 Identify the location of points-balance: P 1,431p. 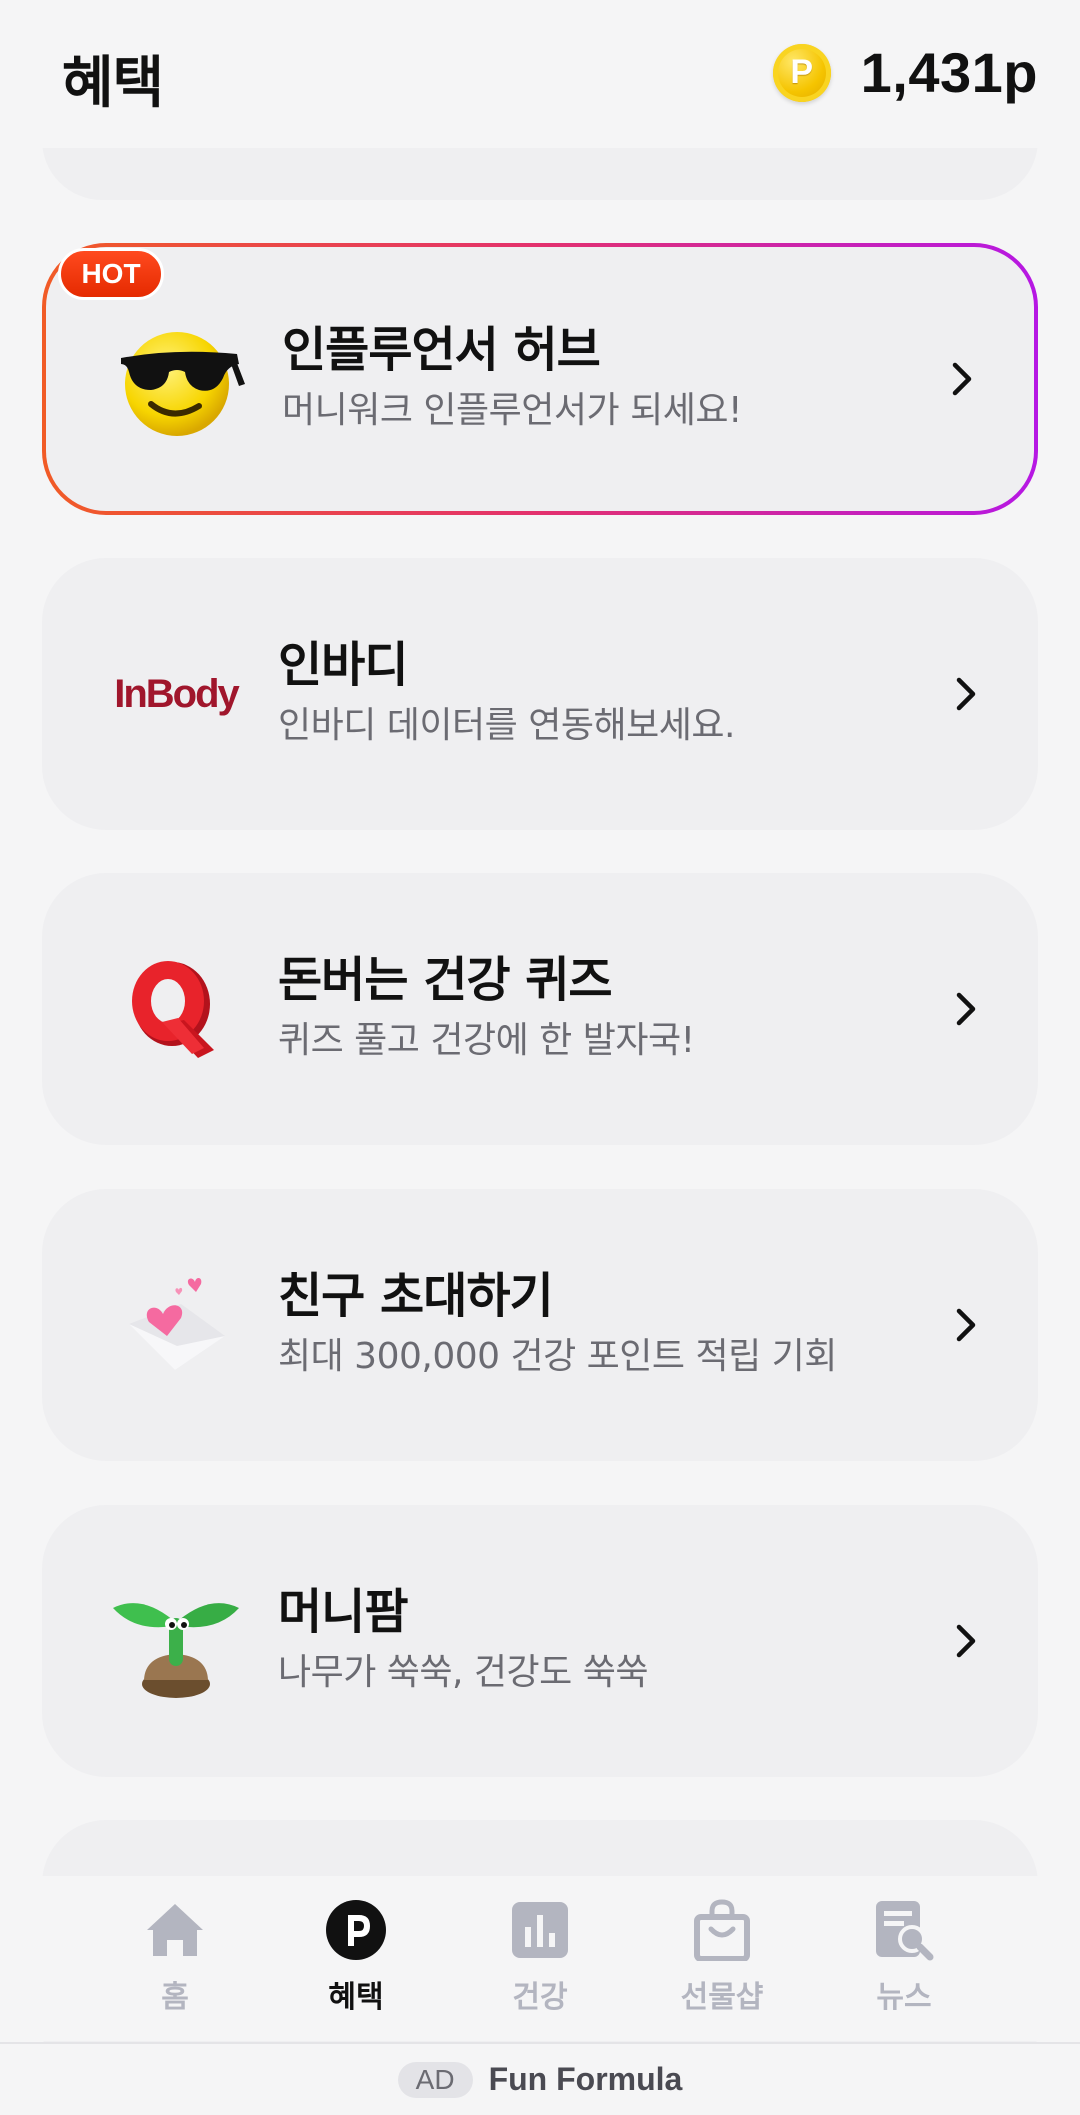
(905, 72).